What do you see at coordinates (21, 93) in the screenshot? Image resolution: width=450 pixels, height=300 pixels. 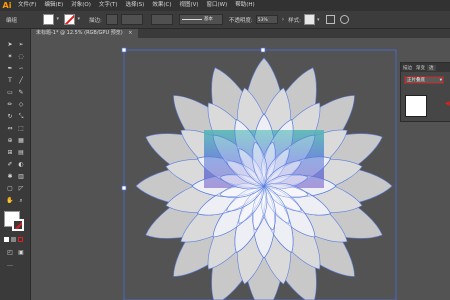 I see `paintbrush-icon: ✎` at bounding box center [21, 93].